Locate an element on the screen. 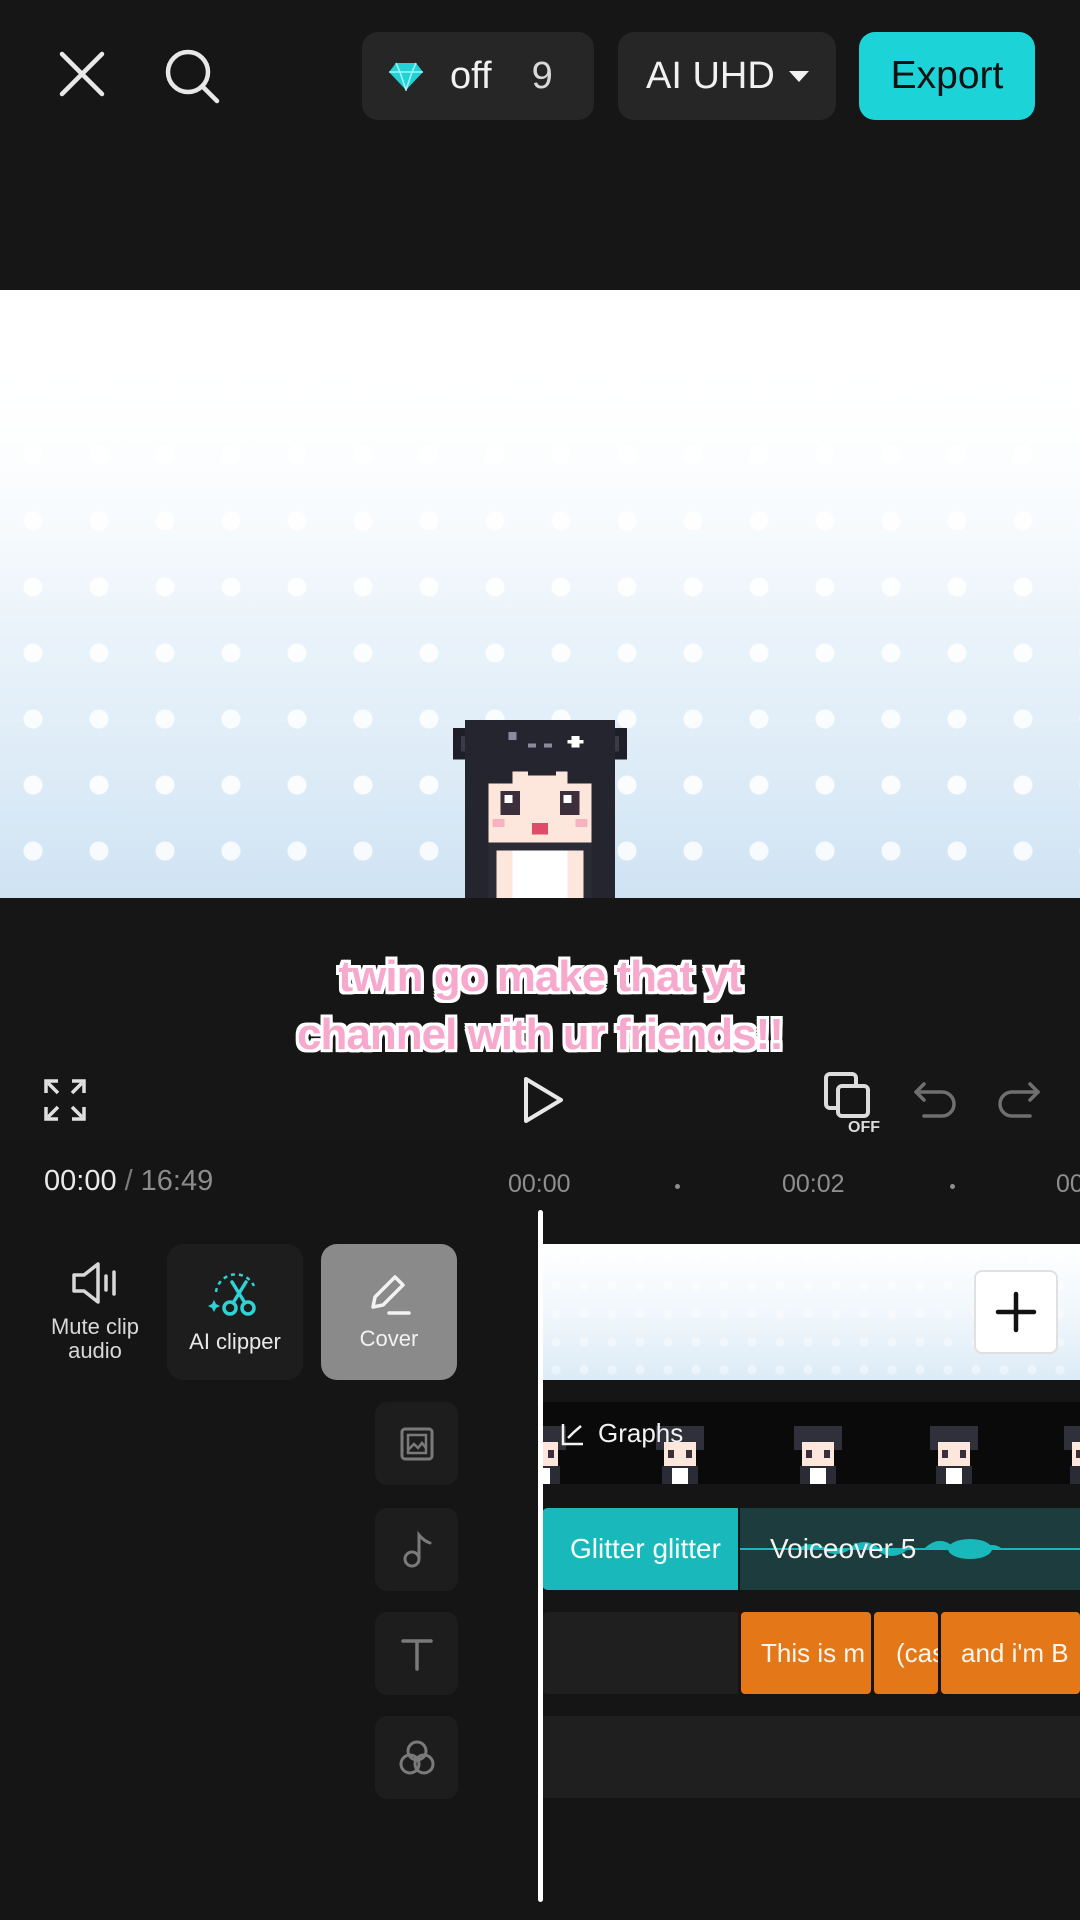 Image resolution: width=1080 pixels, height=1920 pixels. close-button is located at coordinates (82, 74).